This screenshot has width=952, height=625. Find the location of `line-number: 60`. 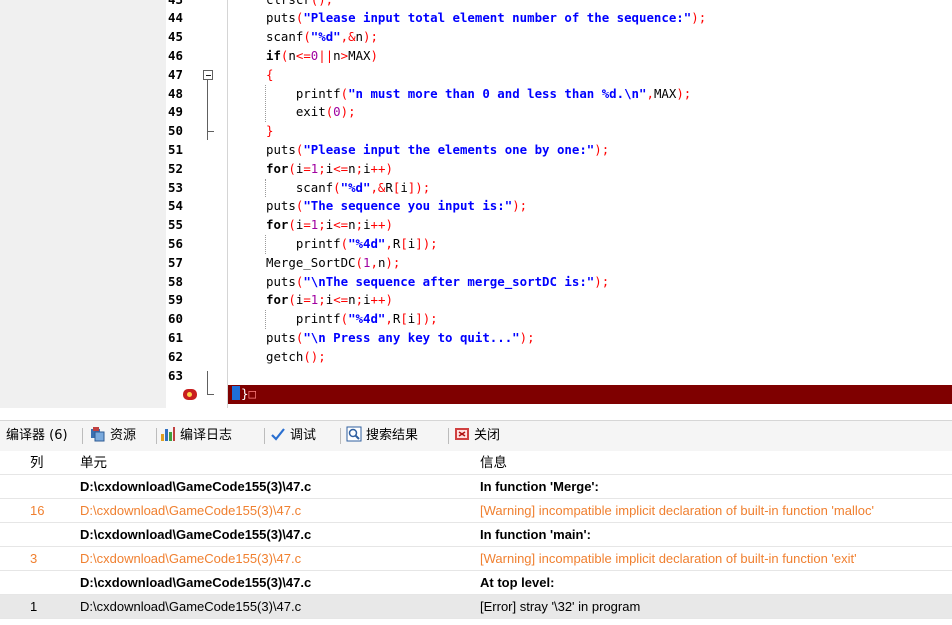

line-number: 60 is located at coordinates (175, 319).